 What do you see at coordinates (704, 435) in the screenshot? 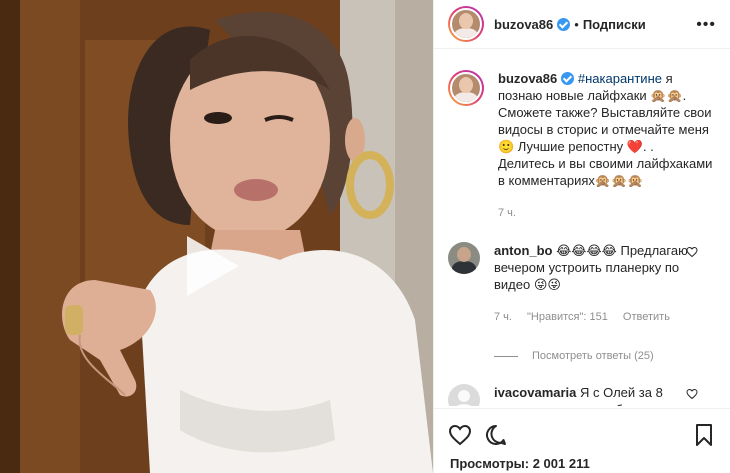
I see `bookmark-icon` at bounding box center [704, 435].